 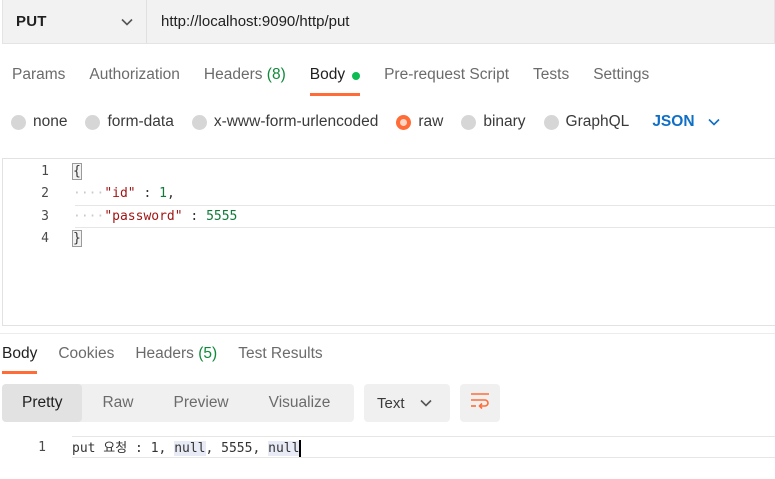 I want to click on tab-label: Cookies, so click(x=86, y=353).